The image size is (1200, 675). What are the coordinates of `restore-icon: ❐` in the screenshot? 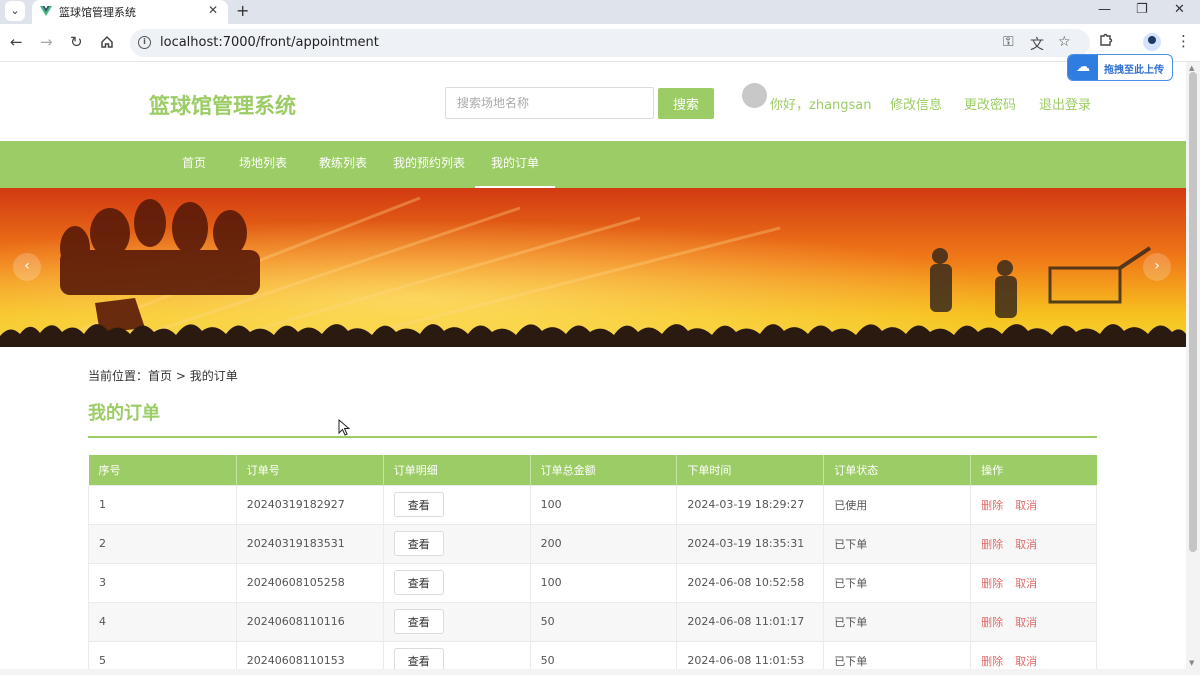 It's located at (1142, 9).